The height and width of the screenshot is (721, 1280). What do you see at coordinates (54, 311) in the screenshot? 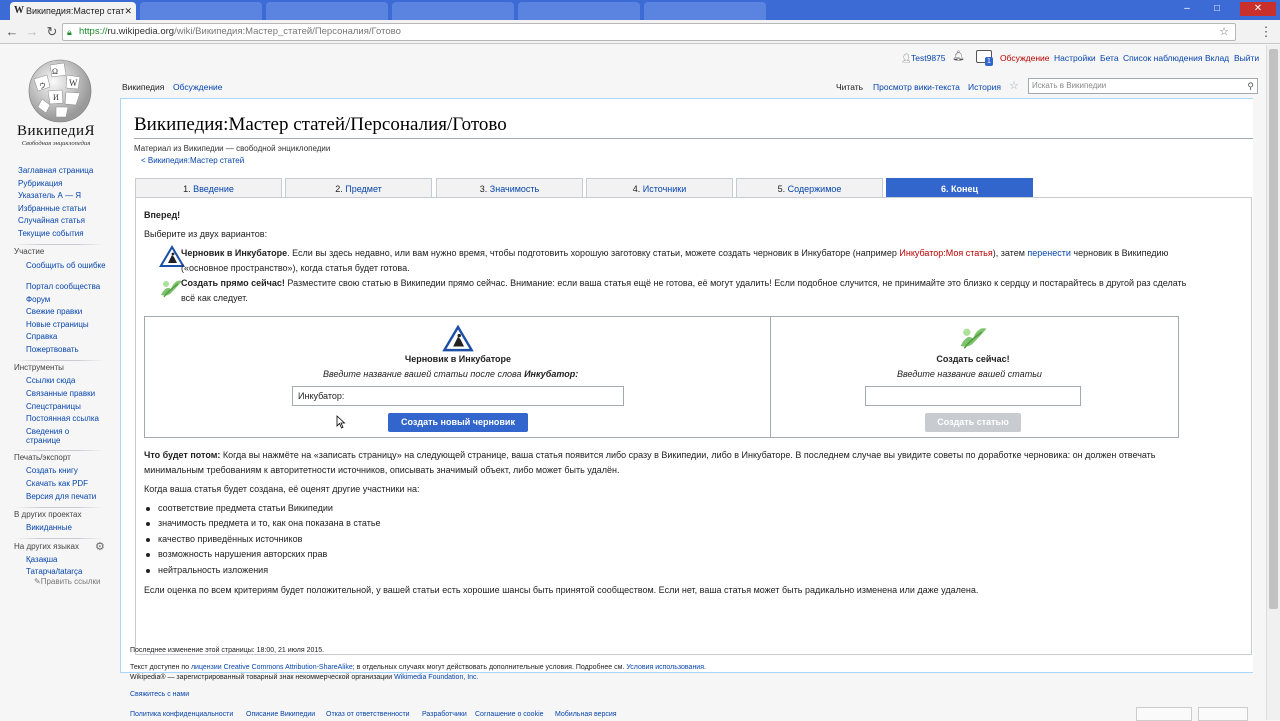
I see `sidebar-link-recent-changes: Свежие правки` at bounding box center [54, 311].